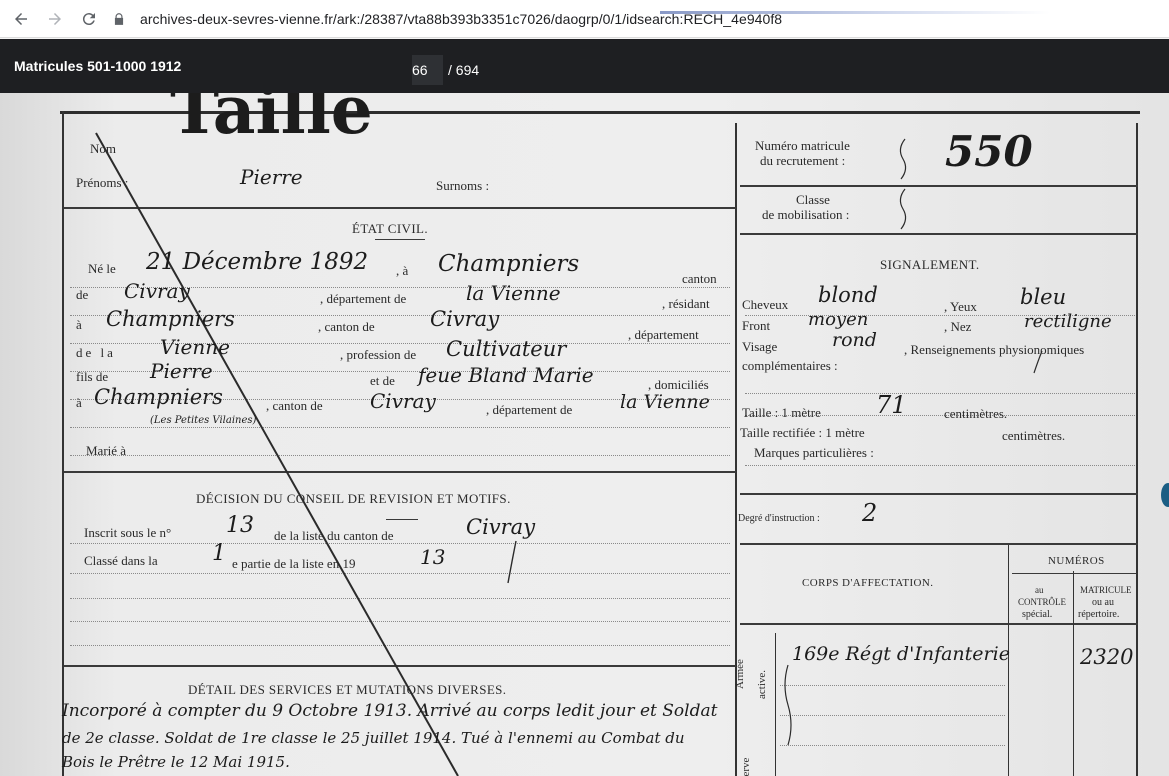  I want to click on departement-de2-label: , département de, so click(529, 409).